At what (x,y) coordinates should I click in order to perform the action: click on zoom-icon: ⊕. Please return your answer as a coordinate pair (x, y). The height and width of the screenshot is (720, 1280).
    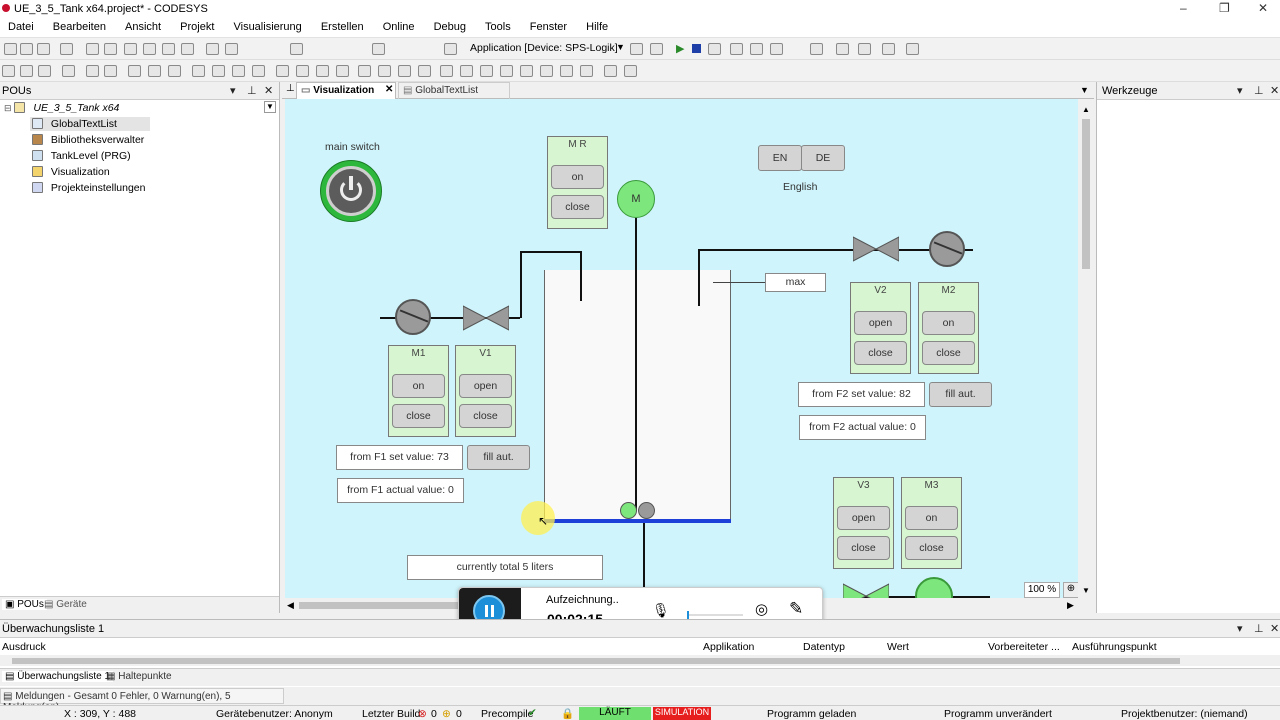
    Looking at the image, I should click on (1070, 590).